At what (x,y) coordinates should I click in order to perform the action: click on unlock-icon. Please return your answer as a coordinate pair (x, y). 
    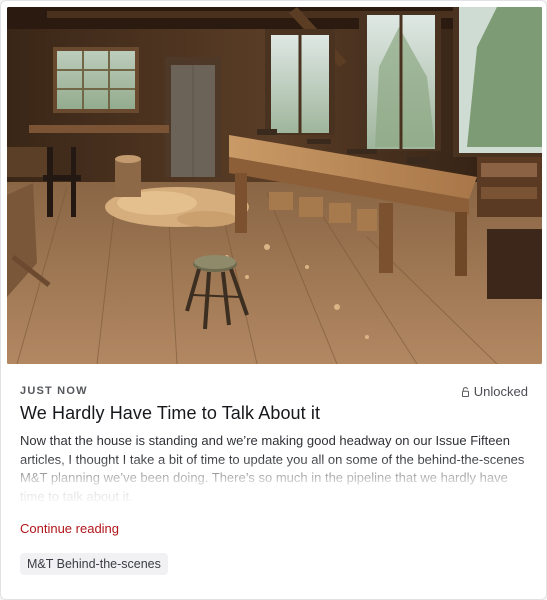
    Looking at the image, I should click on (465, 391).